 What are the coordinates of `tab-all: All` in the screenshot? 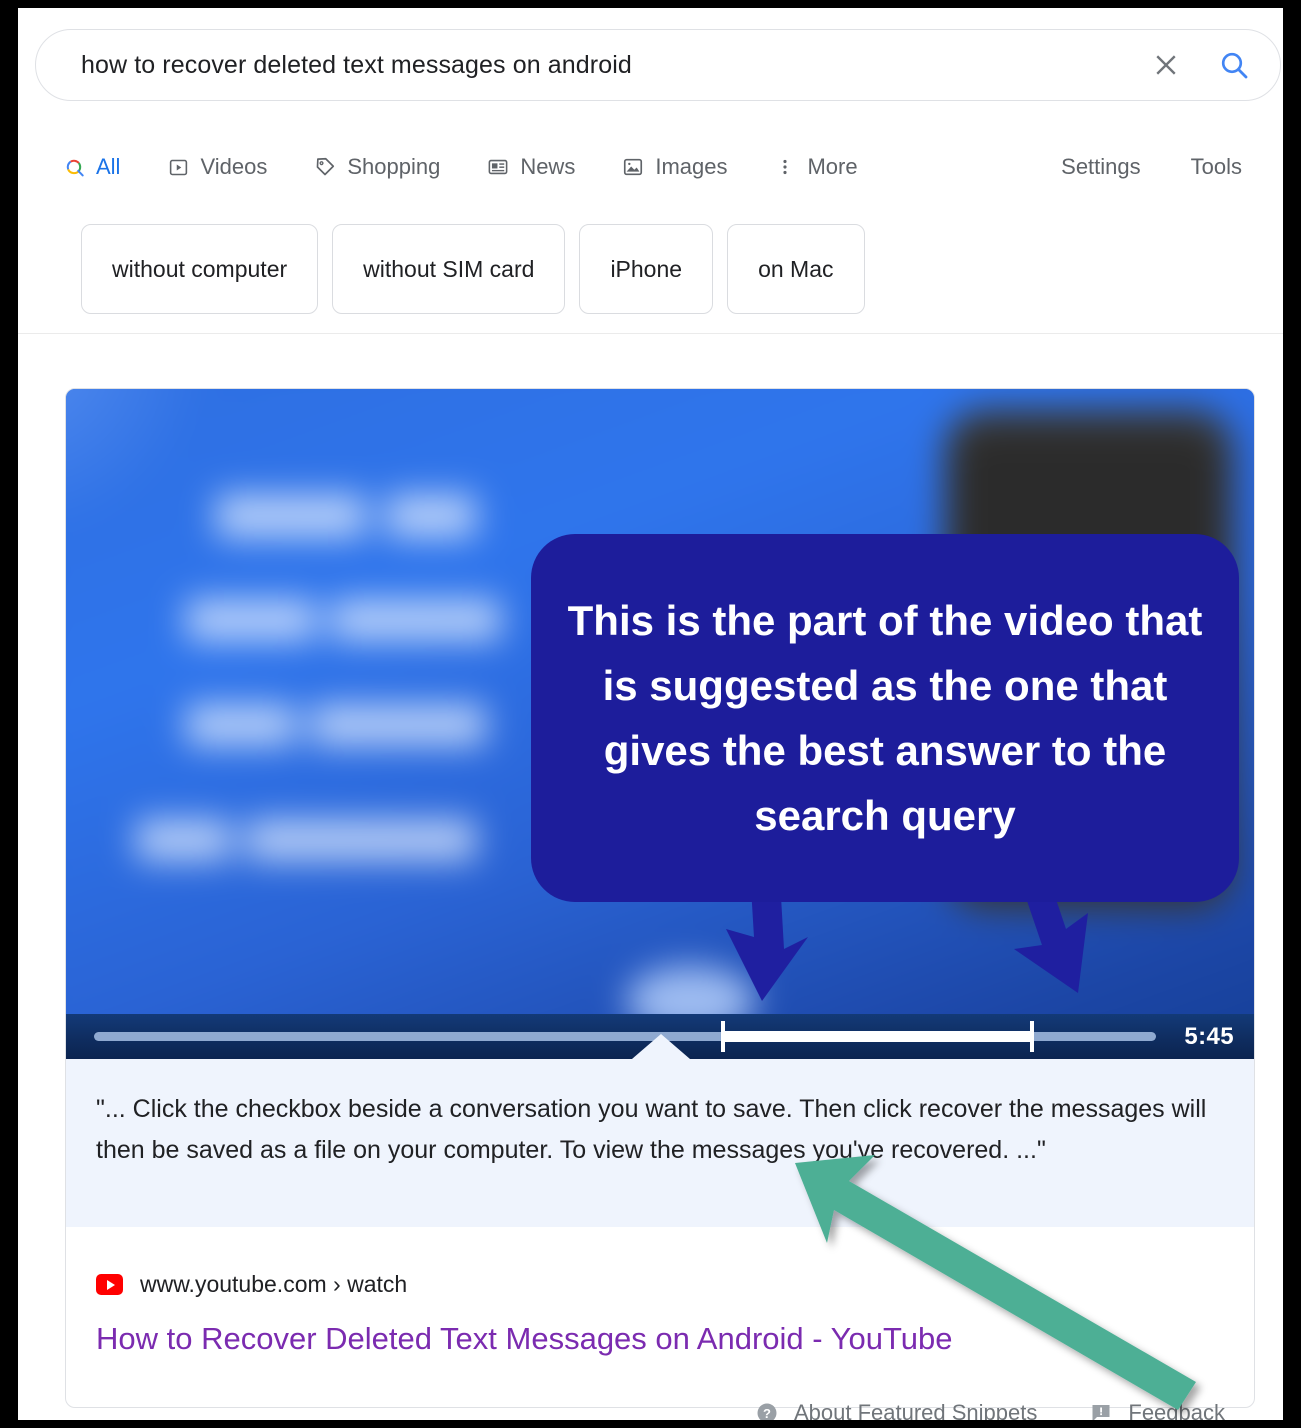 It's located at (91, 167).